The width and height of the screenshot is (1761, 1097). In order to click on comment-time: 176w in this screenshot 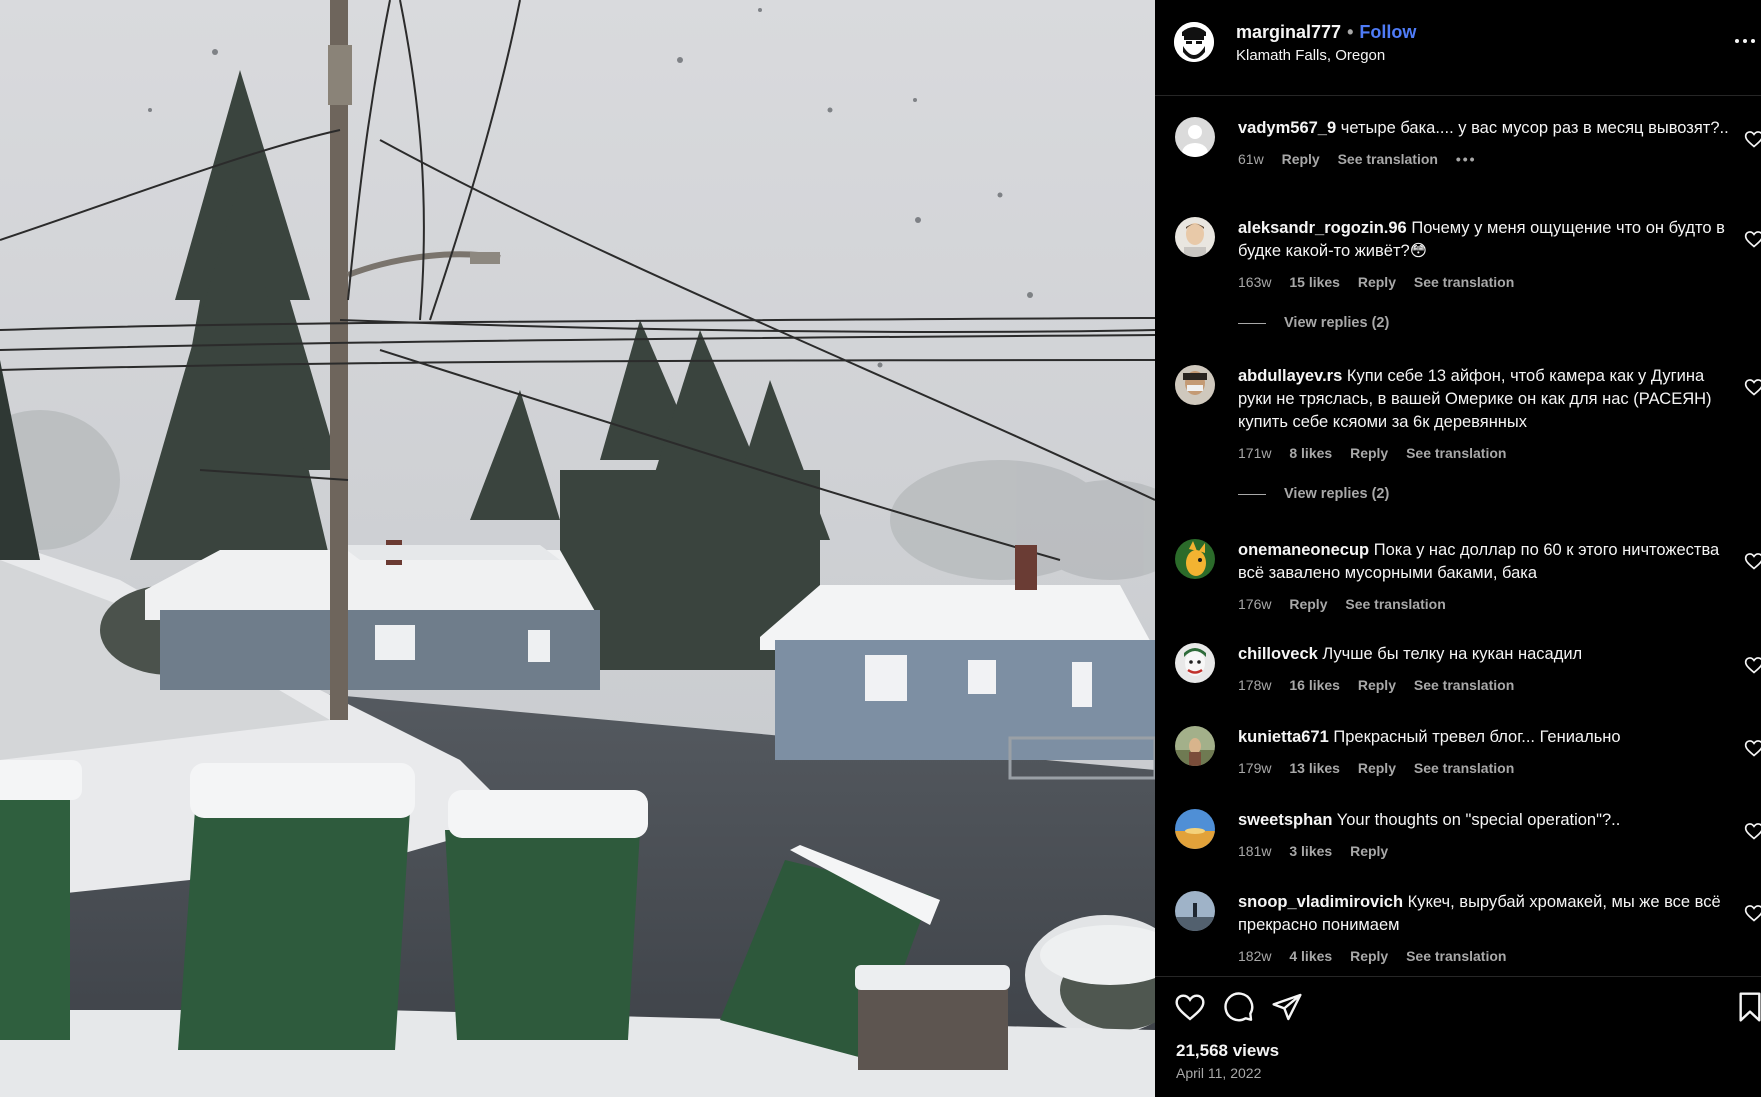, I will do `click(1254, 604)`.